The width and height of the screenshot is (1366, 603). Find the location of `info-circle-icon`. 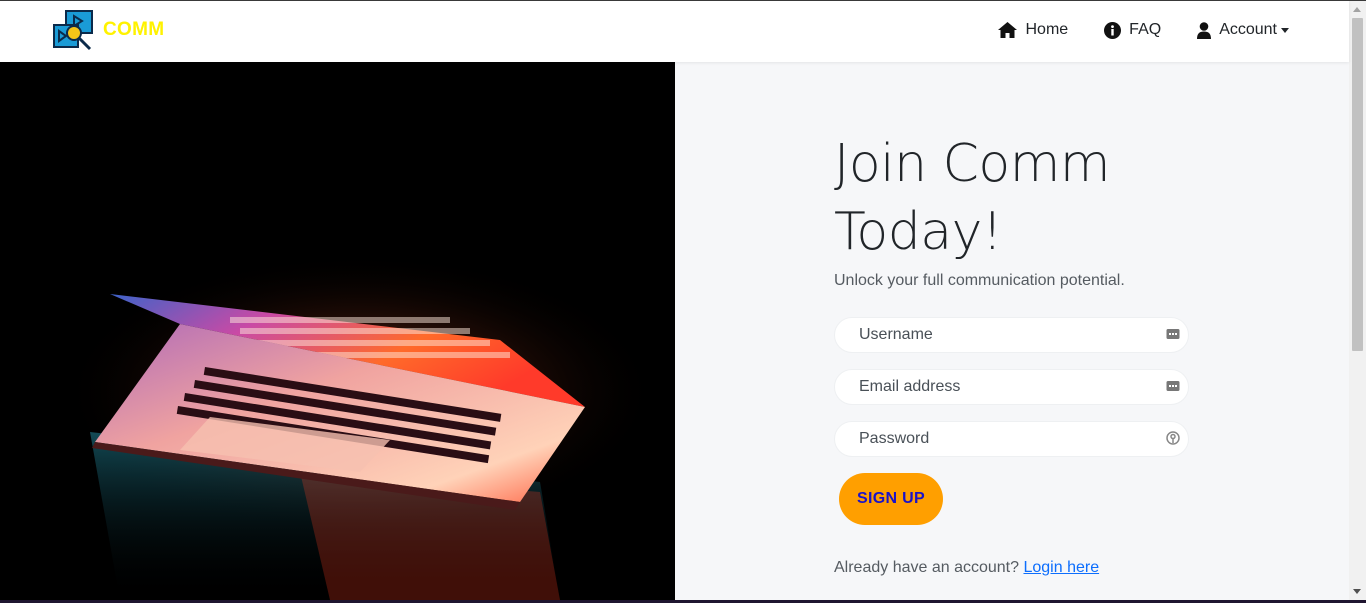

info-circle-icon is located at coordinates (1113, 30).